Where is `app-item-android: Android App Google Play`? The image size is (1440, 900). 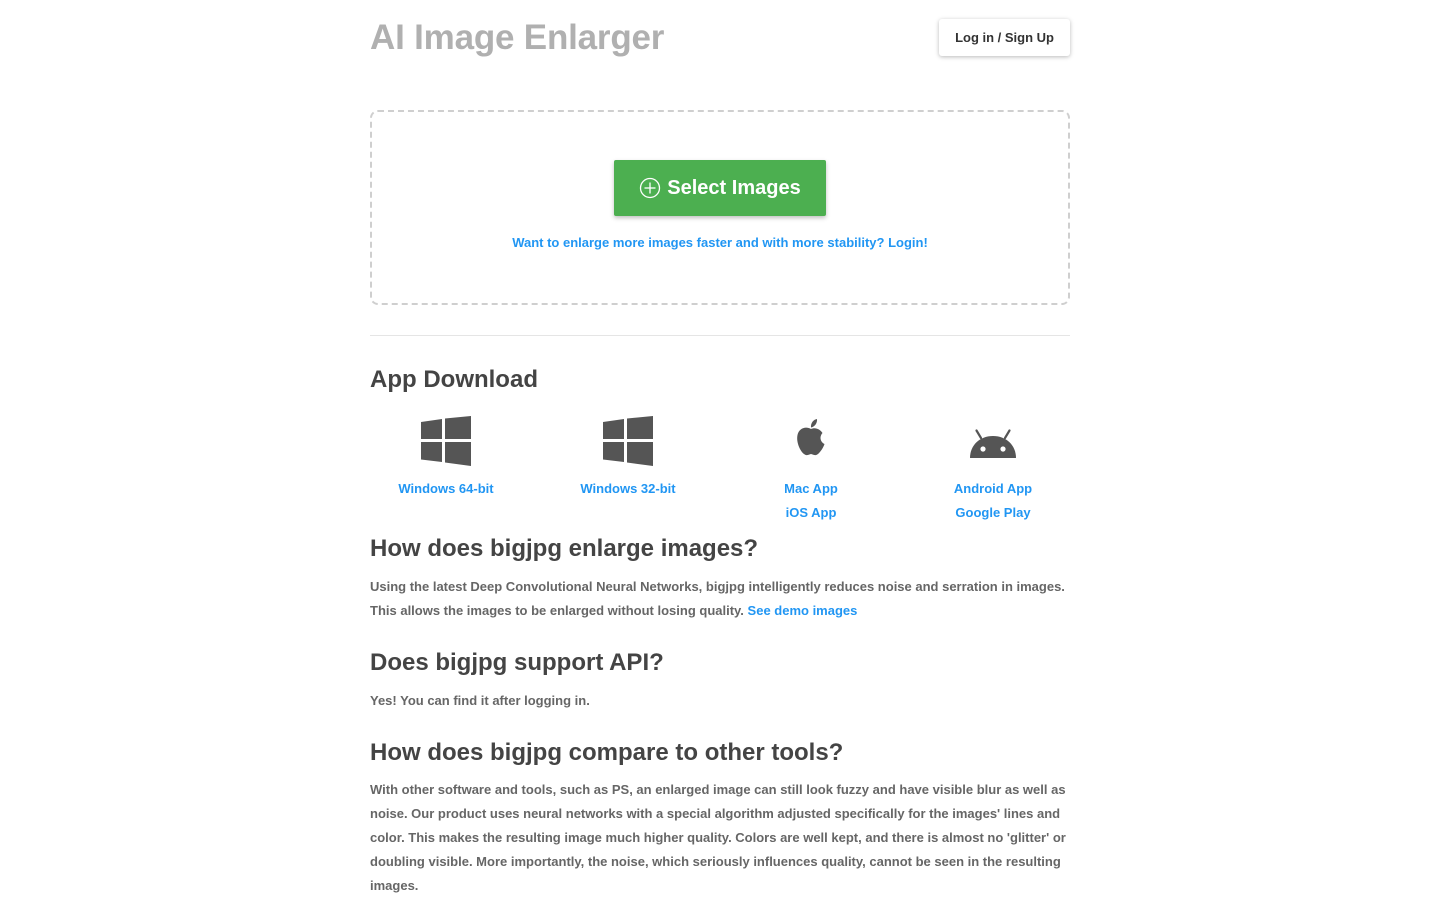 app-item-android: Android App Google Play is located at coordinates (993, 470).